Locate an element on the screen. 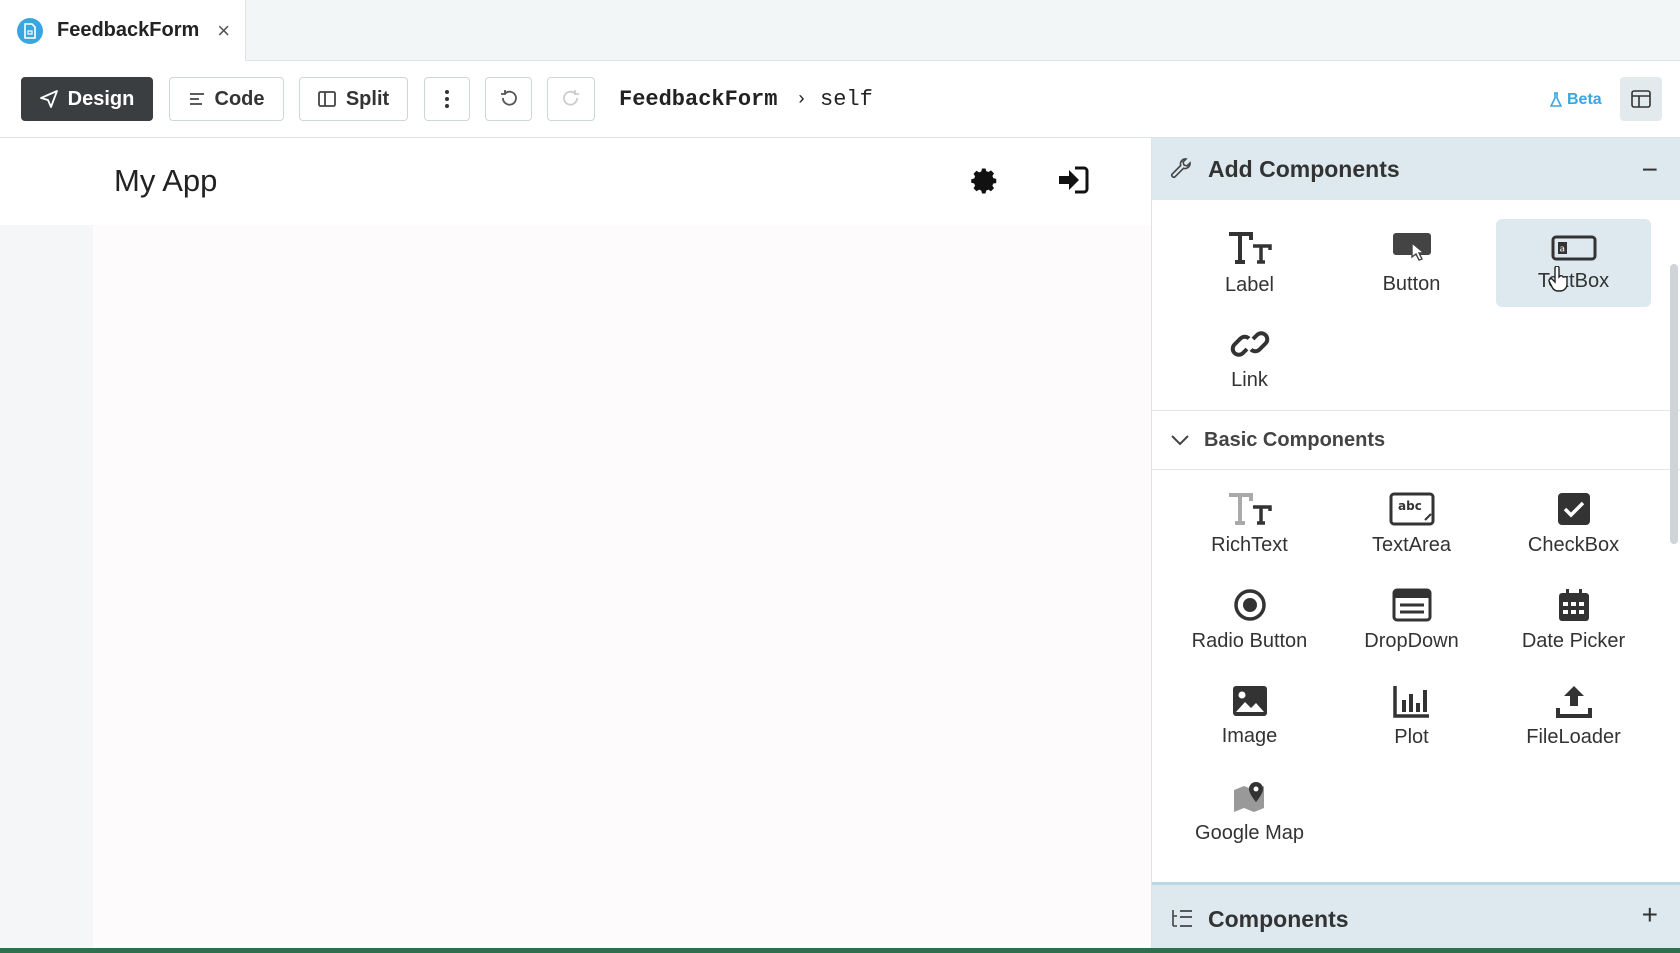 The width and height of the screenshot is (1680, 953). svg-text: abc is located at coordinates (1410, 506).